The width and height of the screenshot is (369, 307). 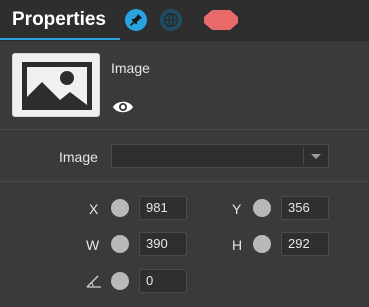 I want to click on w-label: W, so click(x=93, y=245).